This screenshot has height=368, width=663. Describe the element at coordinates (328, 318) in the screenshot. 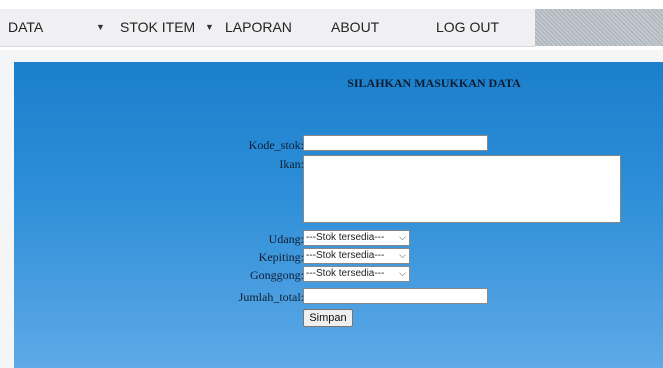

I see `simpan-button: Simpan` at that location.